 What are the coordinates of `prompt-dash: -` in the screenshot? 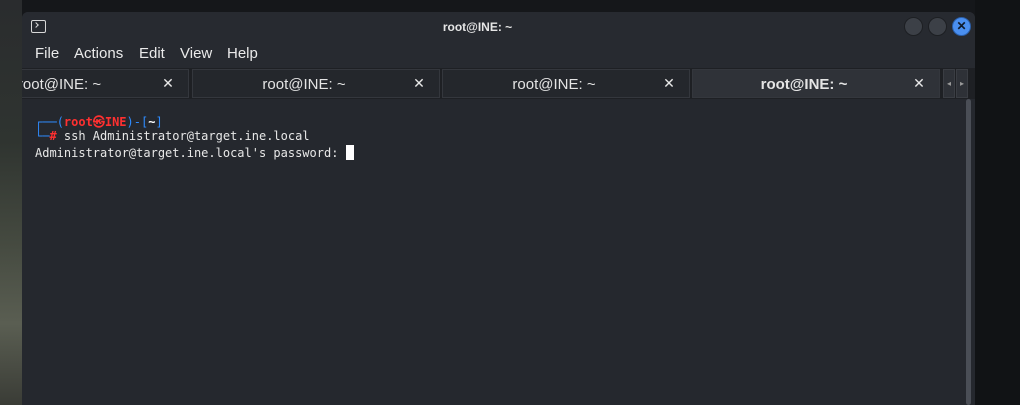 It's located at (137, 122).